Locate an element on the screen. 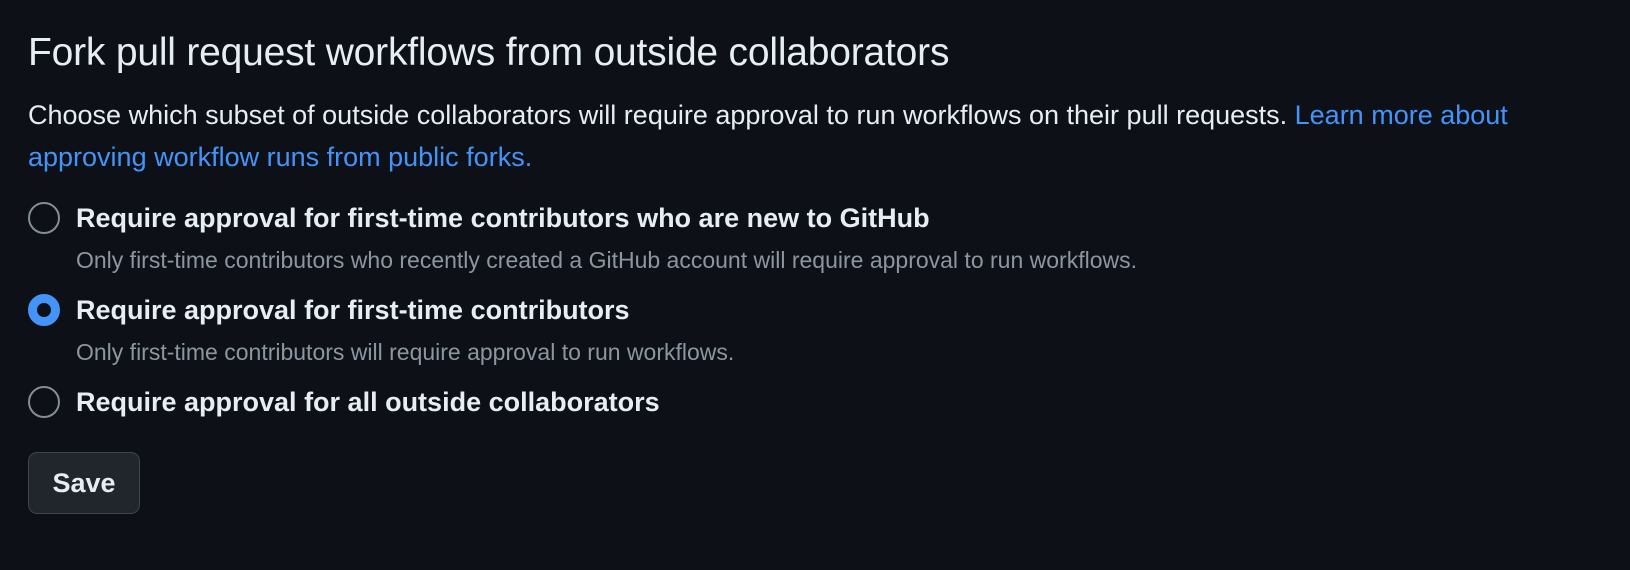 The width and height of the screenshot is (1630, 570). radio-all-outside-collaborators is located at coordinates (44, 402).